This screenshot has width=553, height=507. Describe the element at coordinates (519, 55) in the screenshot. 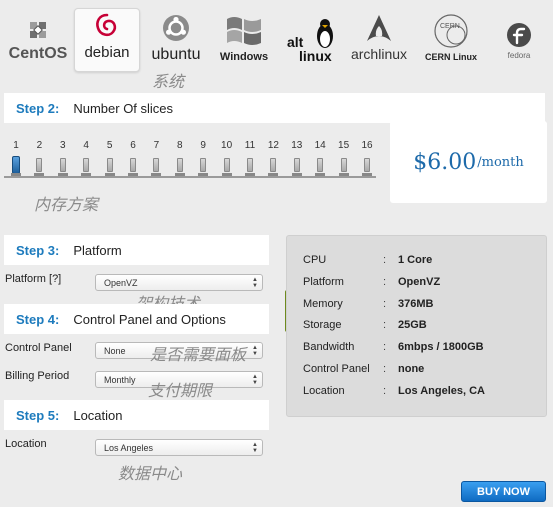

I see `os-label: fedora` at that location.